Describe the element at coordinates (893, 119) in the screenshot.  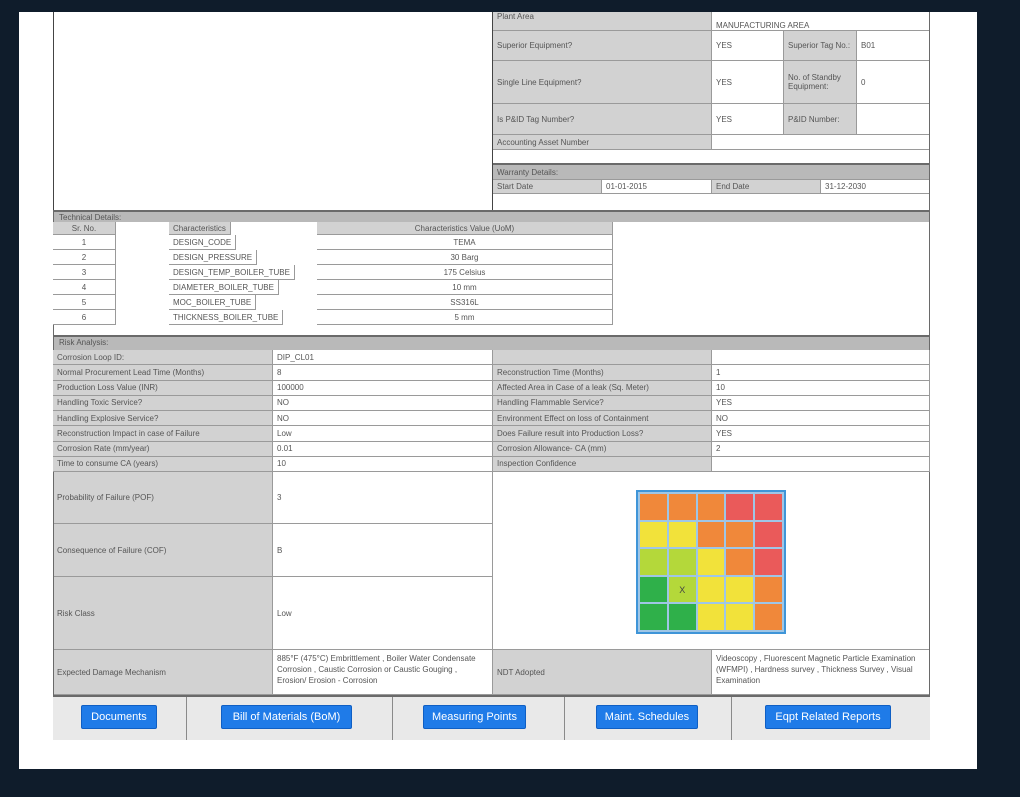
I see `pid-number-value` at that location.